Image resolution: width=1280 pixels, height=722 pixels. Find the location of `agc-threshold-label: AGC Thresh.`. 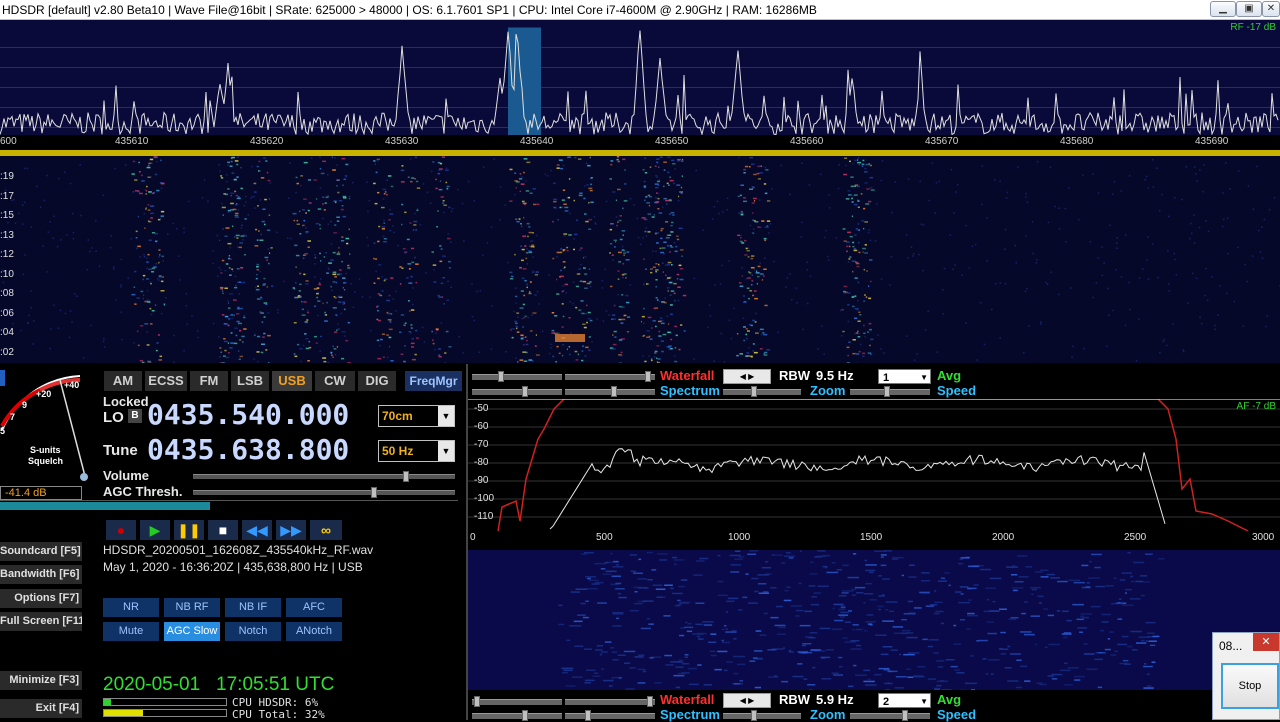

agc-threshold-label: AGC Thresh. is located at coordinates (142, 491).